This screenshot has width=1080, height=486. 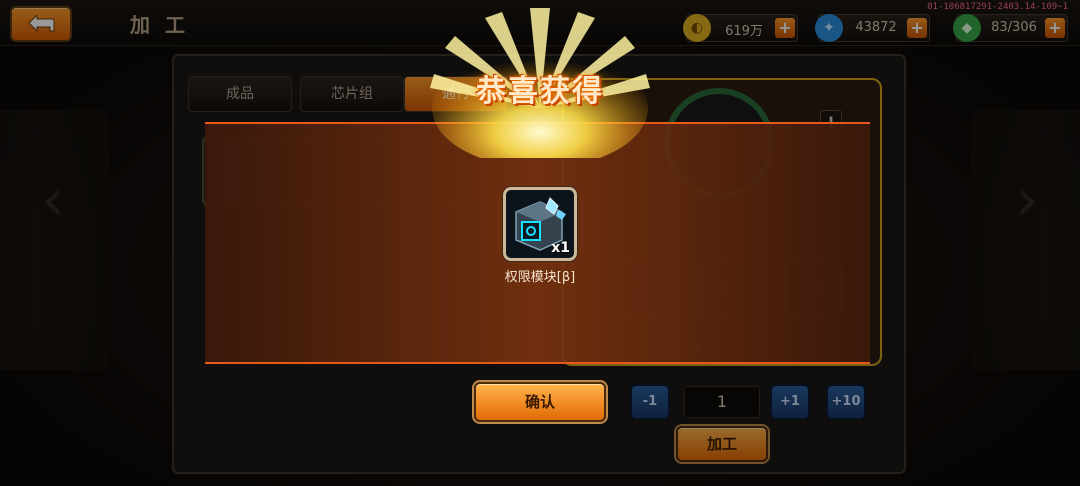 I want to click on reward-item-name: 权限模块[β], so click(x=540, y=277).